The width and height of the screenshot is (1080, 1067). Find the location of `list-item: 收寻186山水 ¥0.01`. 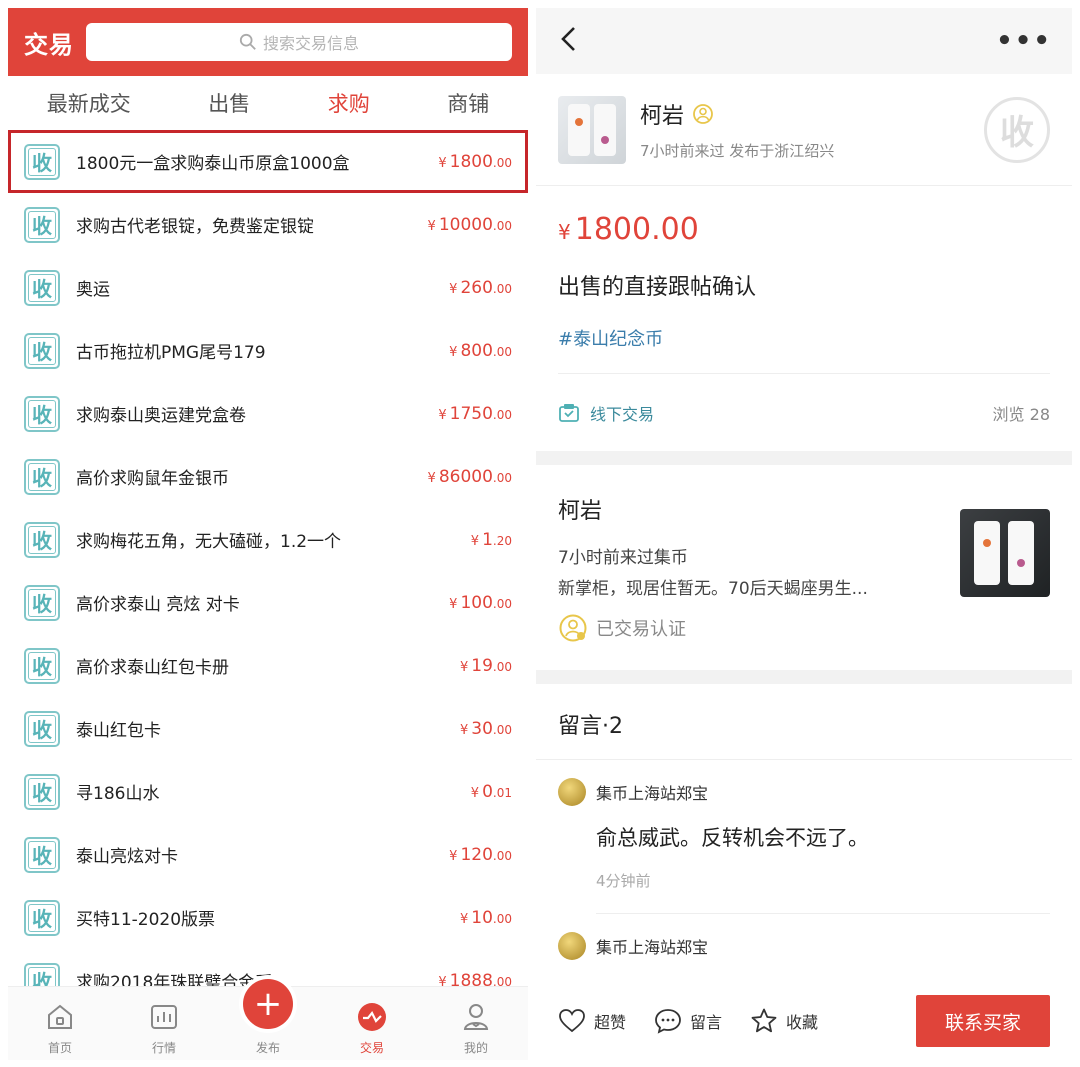

list-item: 收寻186山水 ¥0.01 is located at coordinates (268, 791).